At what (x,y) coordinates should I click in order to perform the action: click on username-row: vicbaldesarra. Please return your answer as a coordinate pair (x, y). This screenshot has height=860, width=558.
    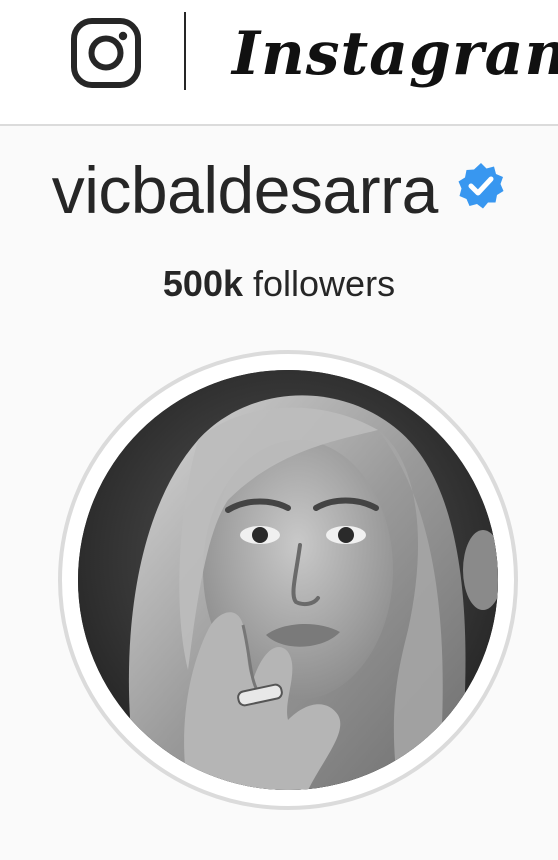
    Looking at the image, I should click on (279, 190).